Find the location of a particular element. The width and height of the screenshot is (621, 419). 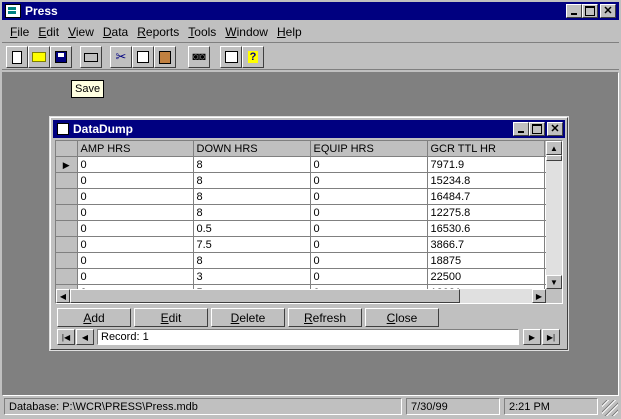

table-cell: 3 is located at coordinates (252, 276).